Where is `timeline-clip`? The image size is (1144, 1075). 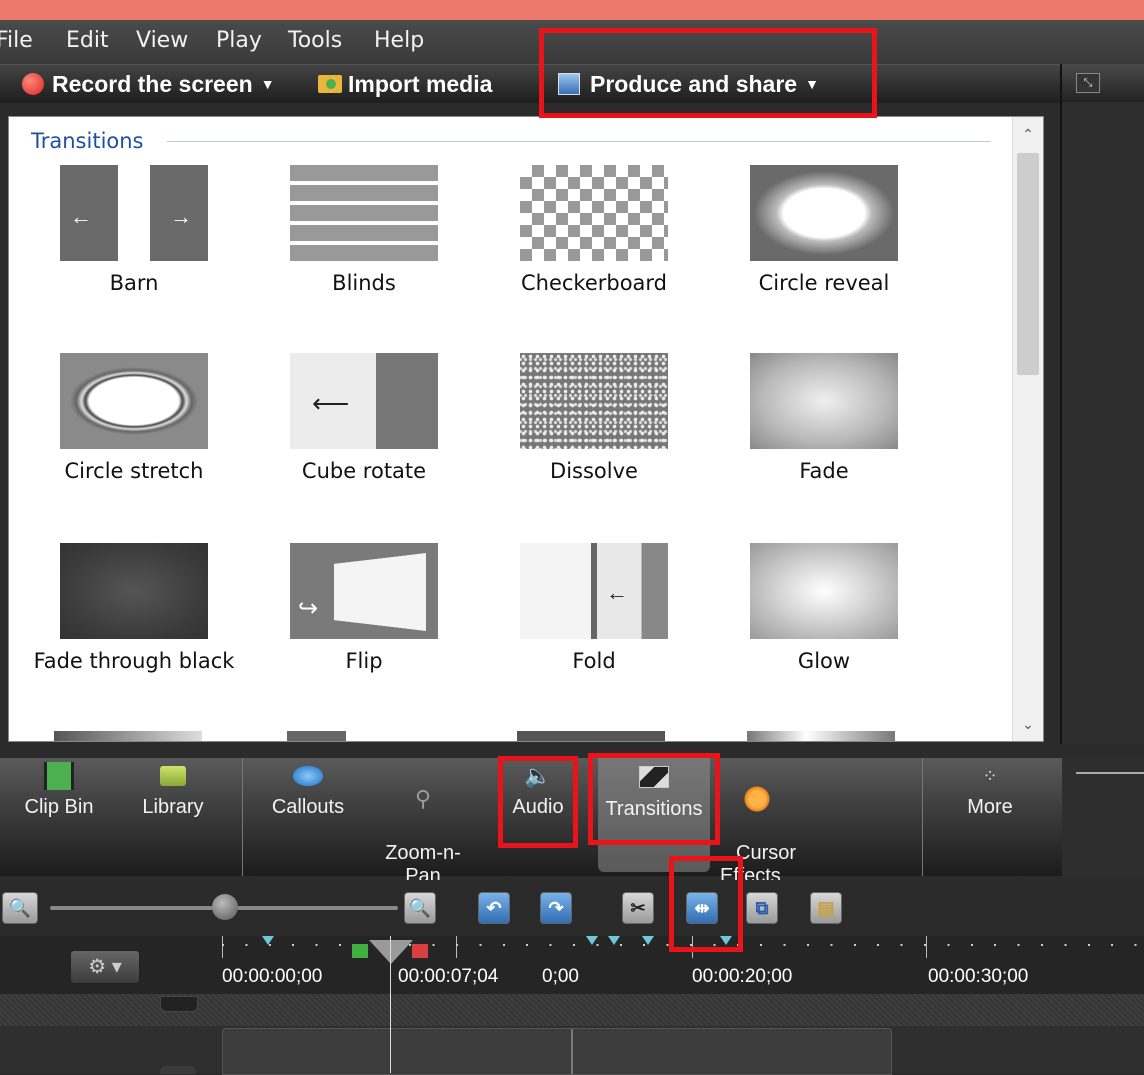 timeline-clip is located at coordinates (557, 1051).